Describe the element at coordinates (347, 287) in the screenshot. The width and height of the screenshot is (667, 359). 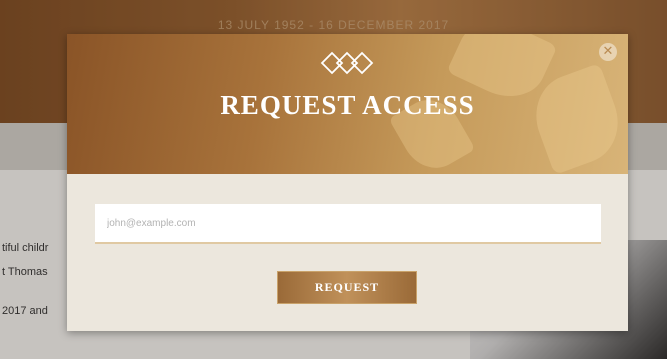
I see `request-button: REQUEST` at that location.